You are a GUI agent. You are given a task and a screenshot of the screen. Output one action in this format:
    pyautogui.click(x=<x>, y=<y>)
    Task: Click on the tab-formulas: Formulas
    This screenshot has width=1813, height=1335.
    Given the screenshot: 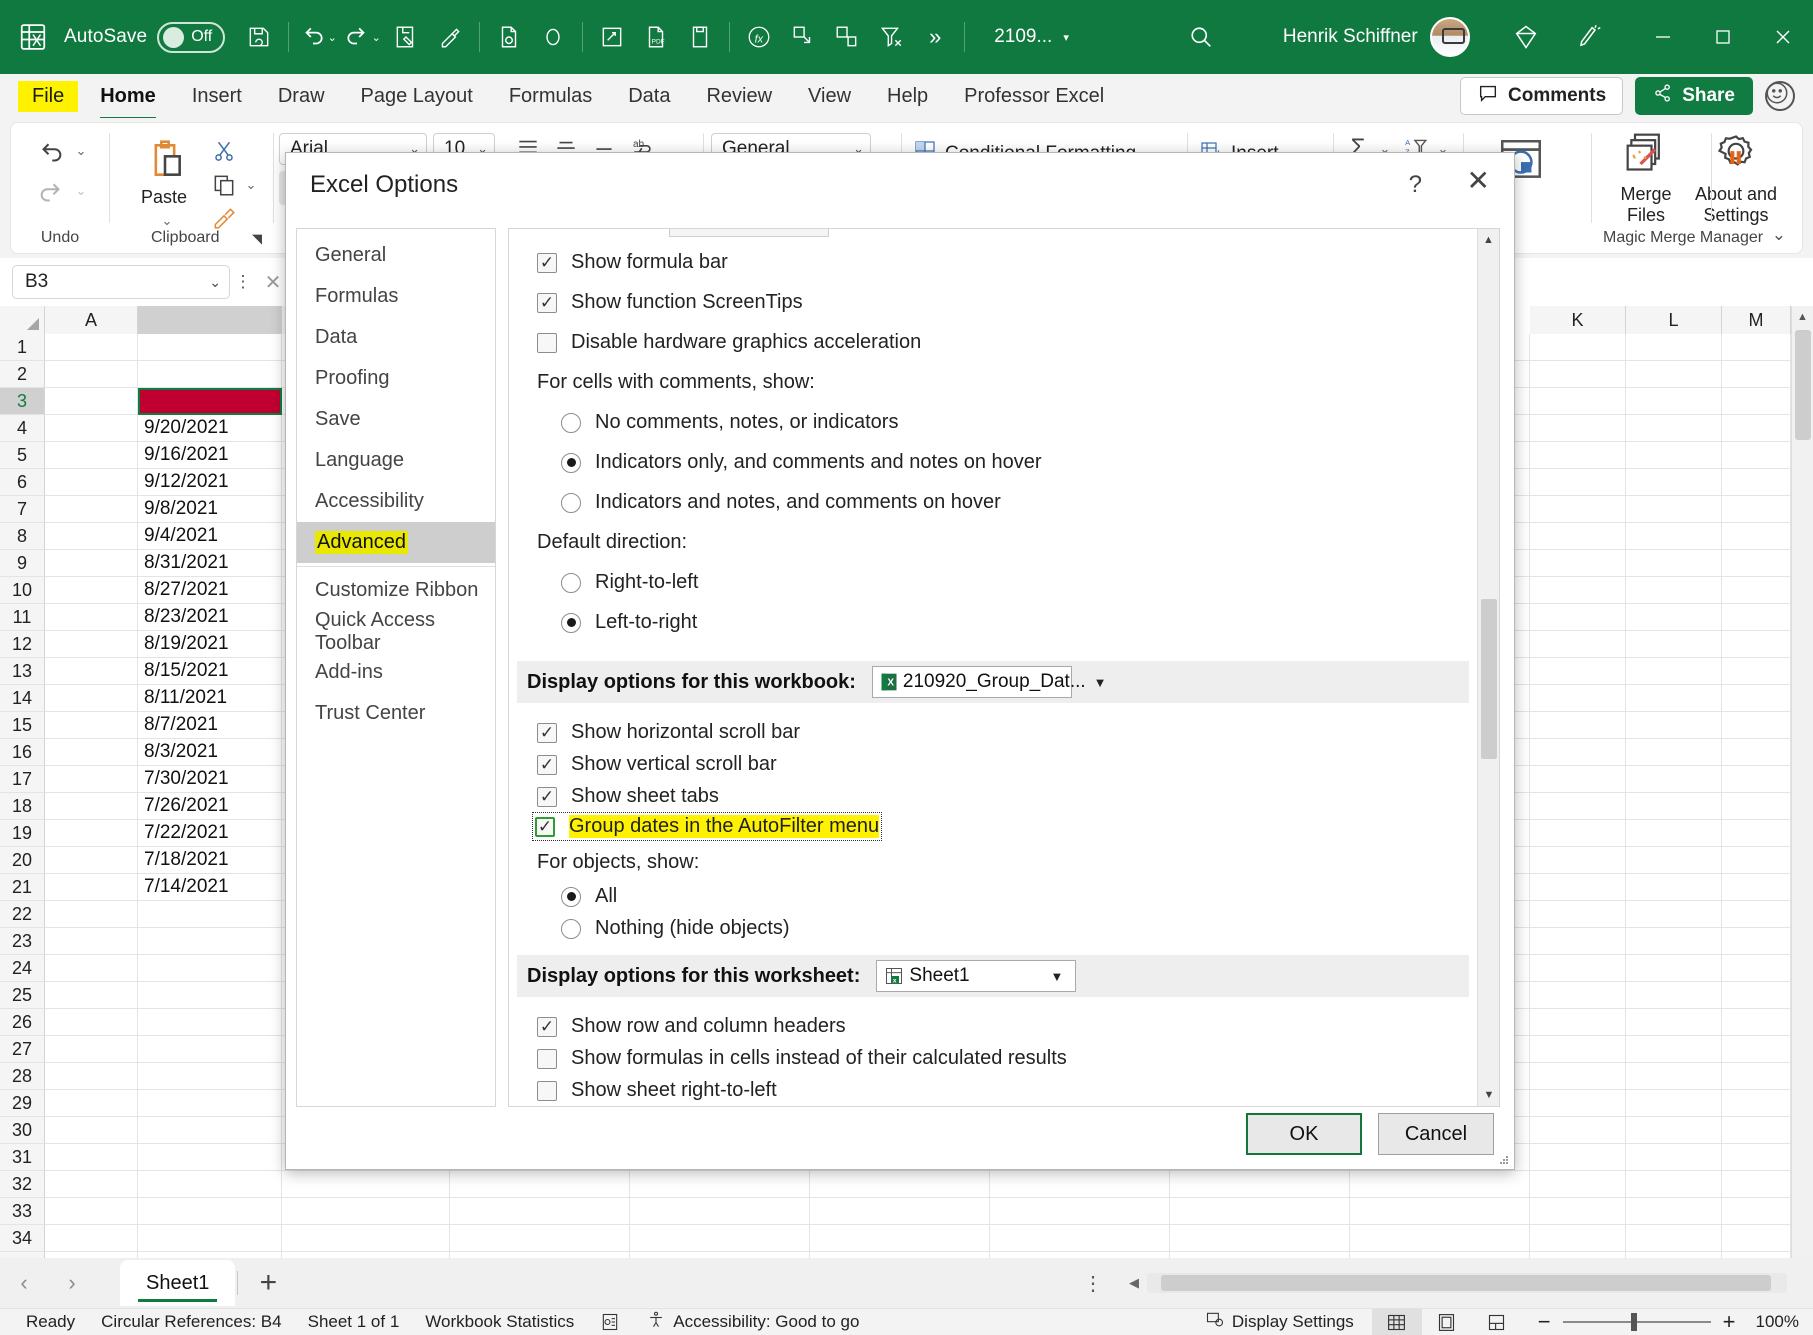 What is the action you would take?
    pyautogui.click(x=550, y=96)
    